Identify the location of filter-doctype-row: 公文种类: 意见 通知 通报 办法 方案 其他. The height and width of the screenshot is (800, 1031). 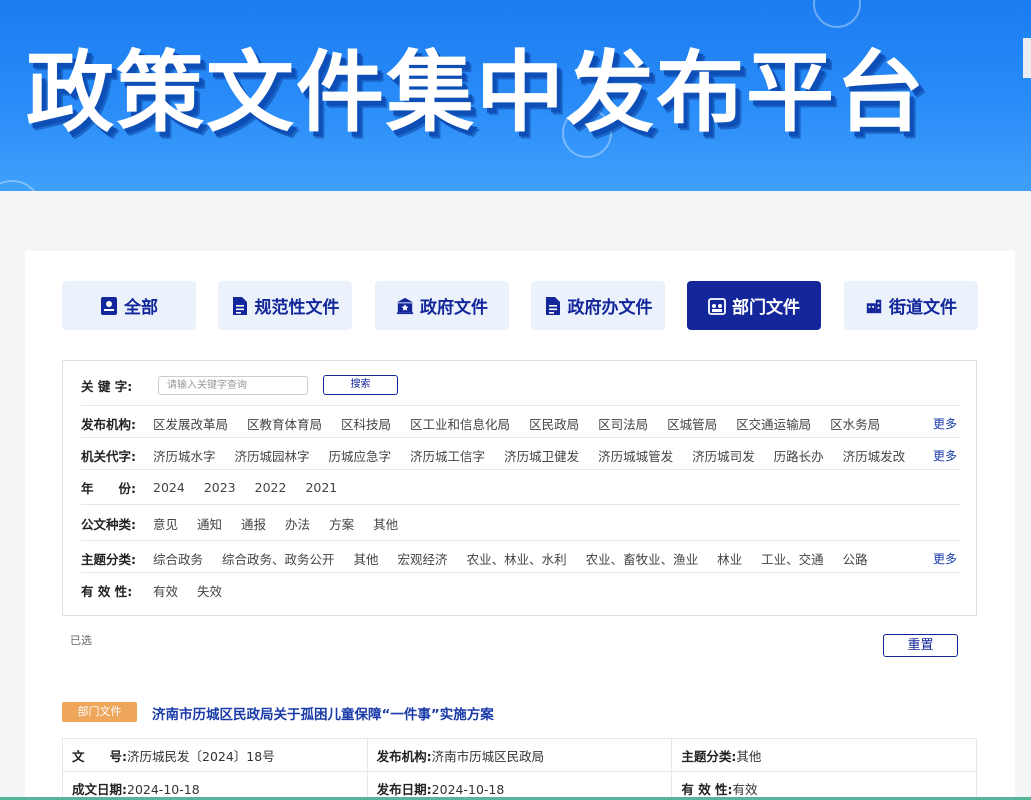
(521, 523).